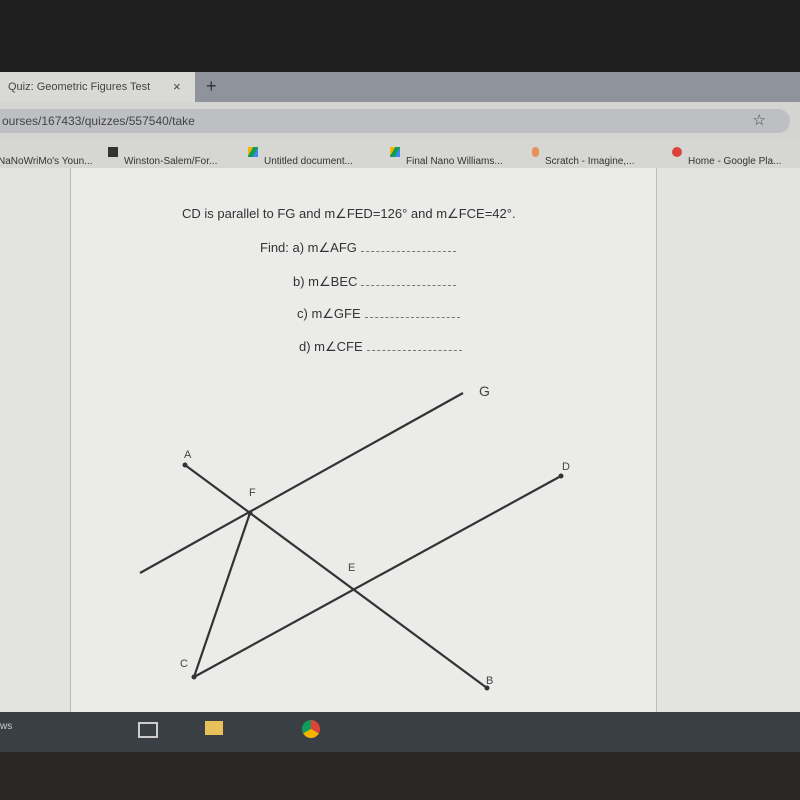 Image resolution: width=800 pixels, height=800 pixels. I want to click on task-view-icon, so click(148, 730).